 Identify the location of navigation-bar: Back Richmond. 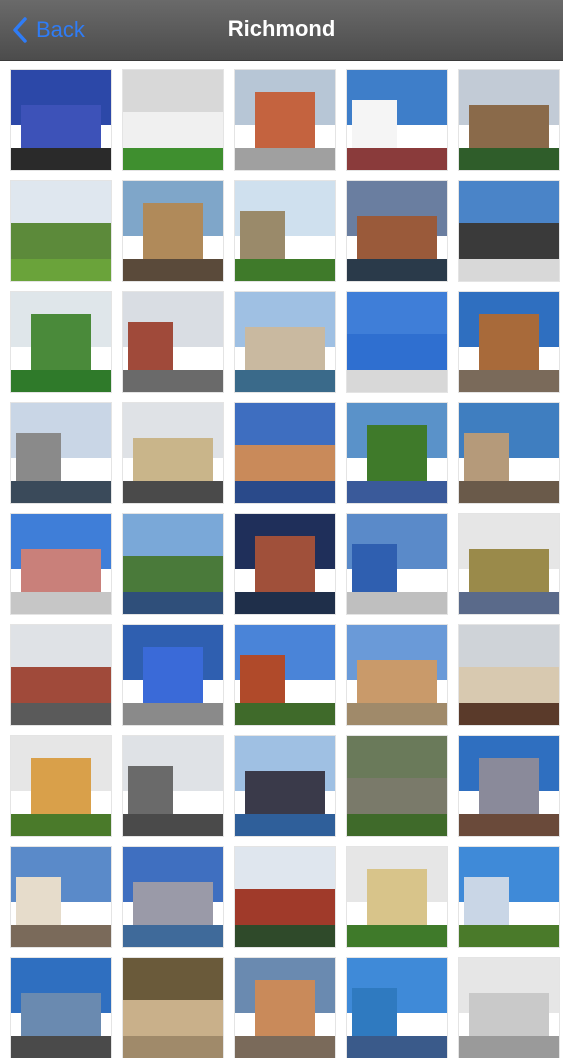
(281, 30).